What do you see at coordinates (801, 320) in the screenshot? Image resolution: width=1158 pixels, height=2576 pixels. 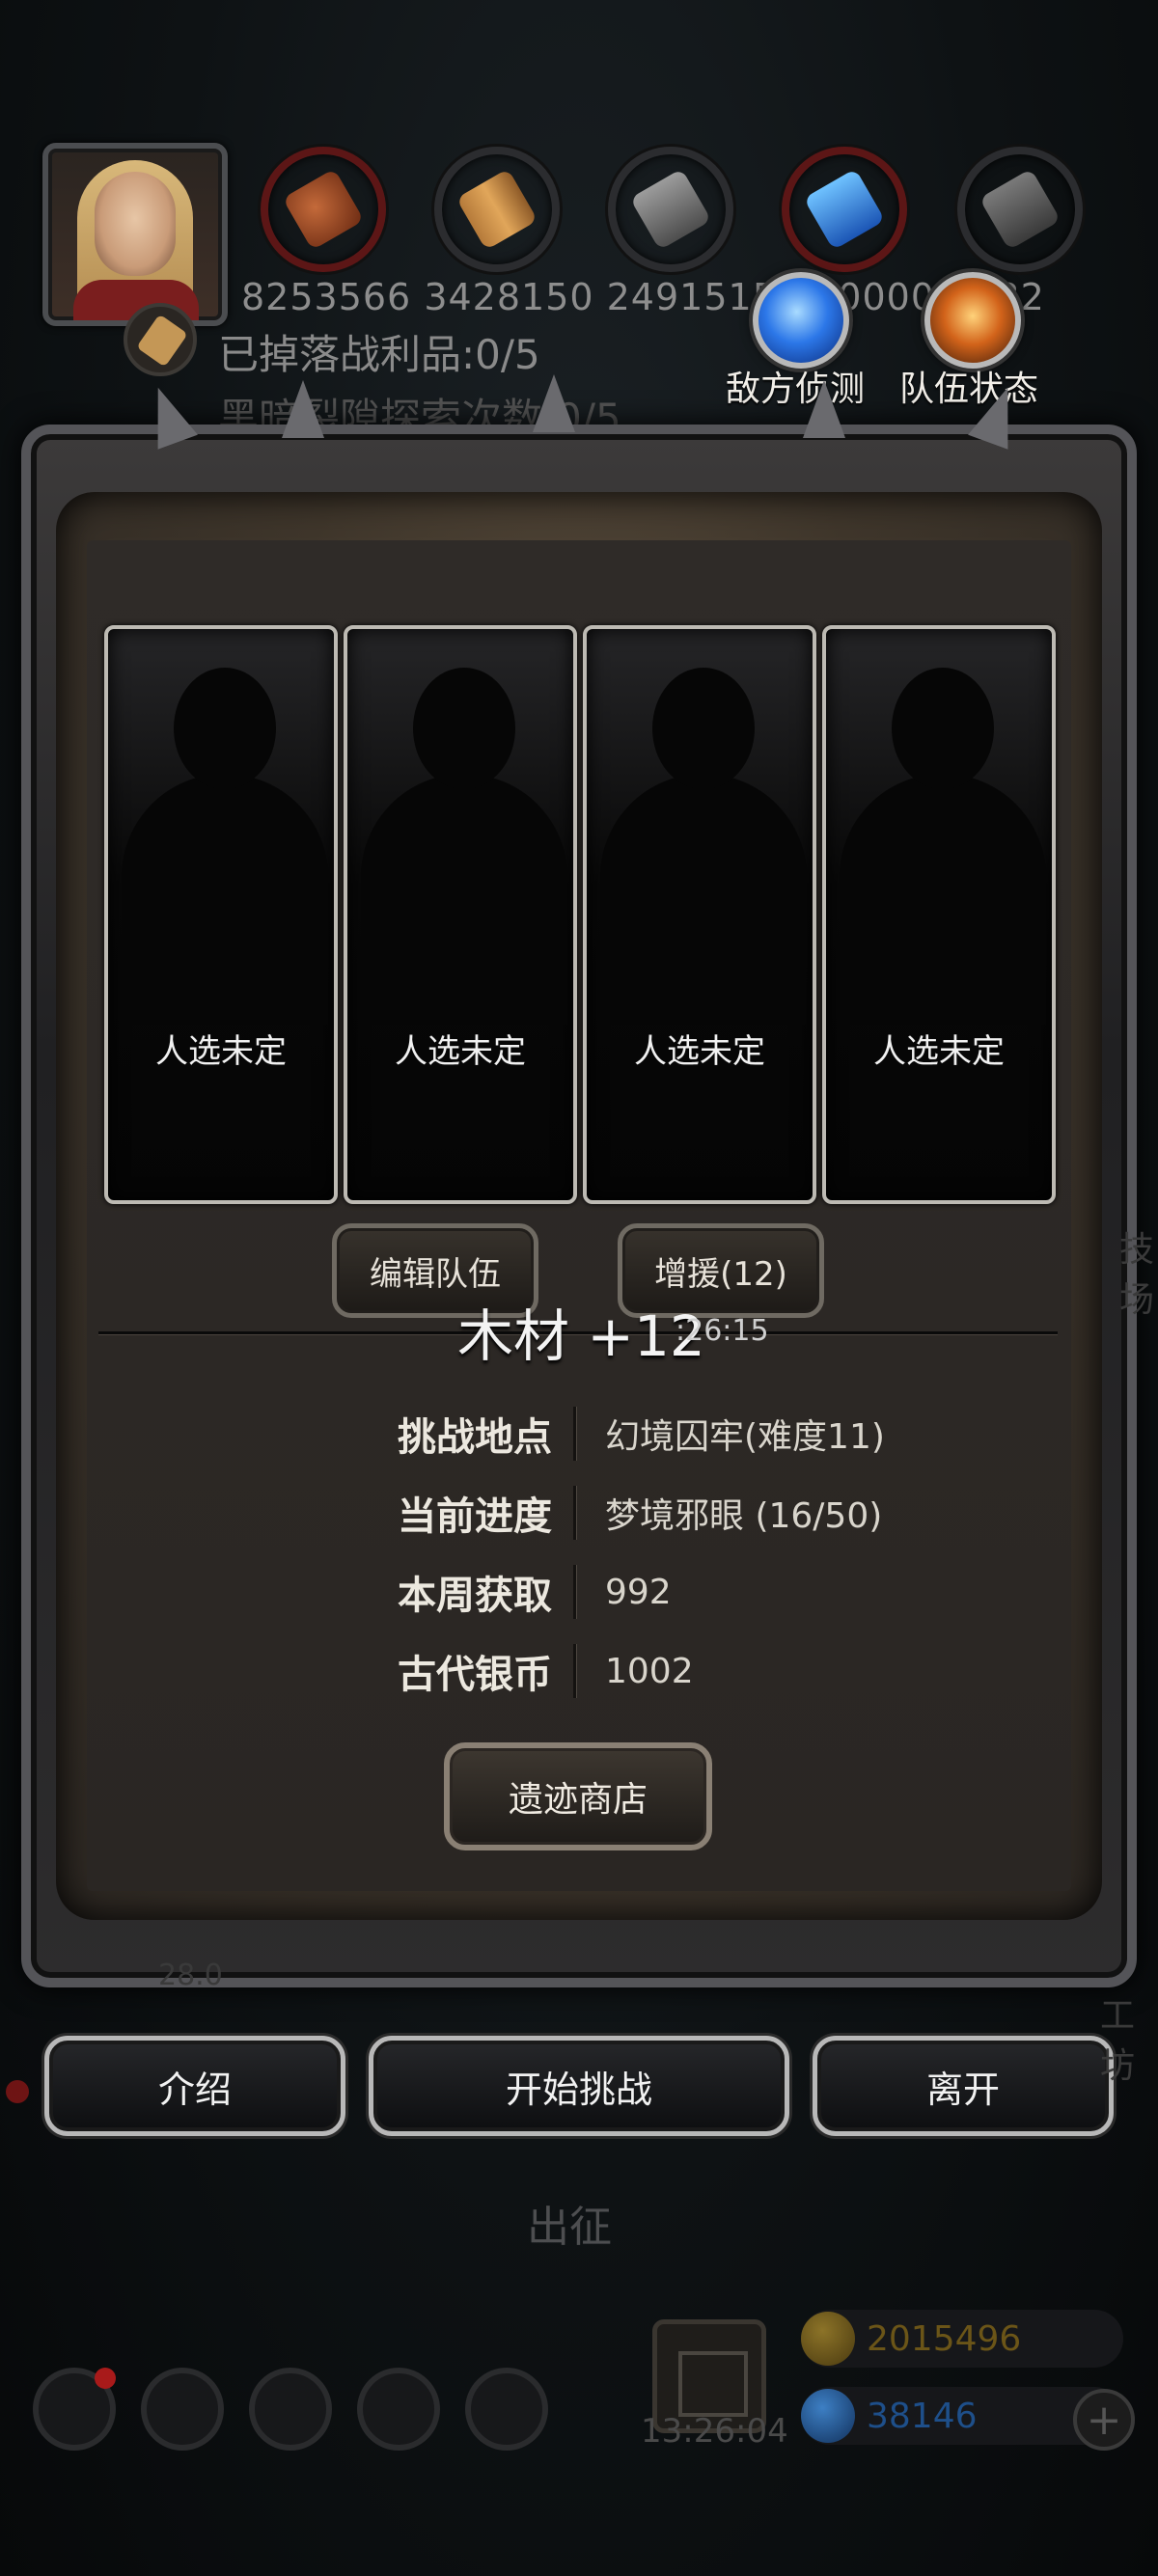 I see `enemy-scout-button` at bounding box center [801, 320].